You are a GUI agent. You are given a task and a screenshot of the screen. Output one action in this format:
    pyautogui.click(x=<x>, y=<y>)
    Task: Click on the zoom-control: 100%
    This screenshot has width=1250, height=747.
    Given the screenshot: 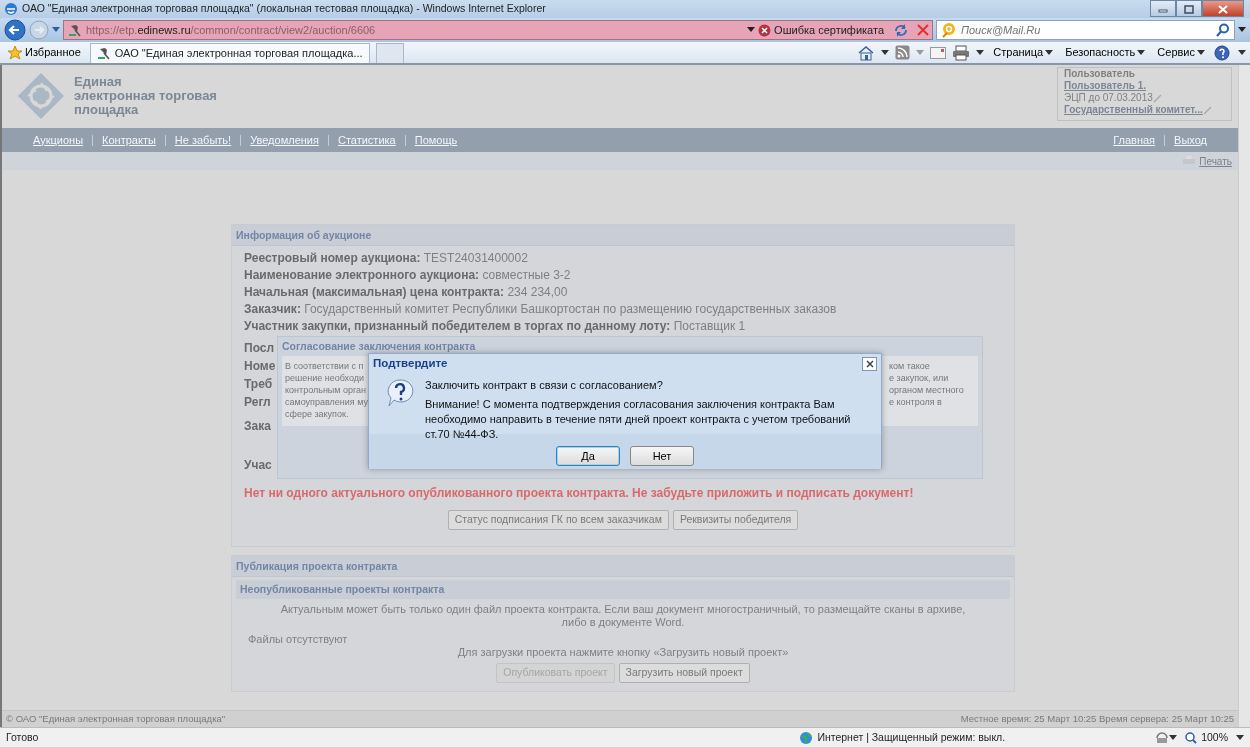 What is the action you would take?
    pyautogui.click(x=1206, y=737)
    